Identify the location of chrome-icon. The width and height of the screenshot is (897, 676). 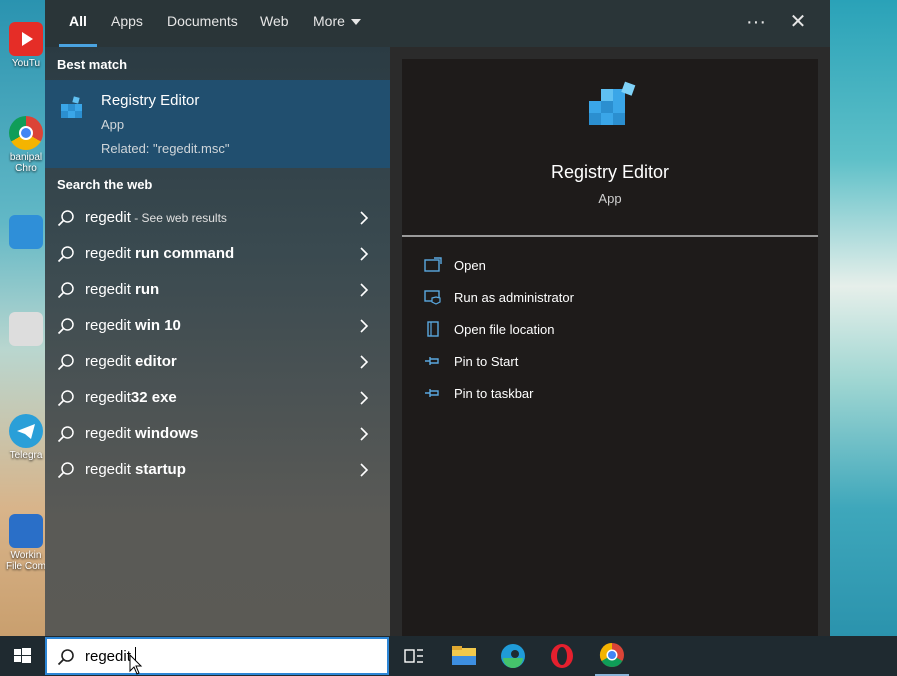
(611, 655).